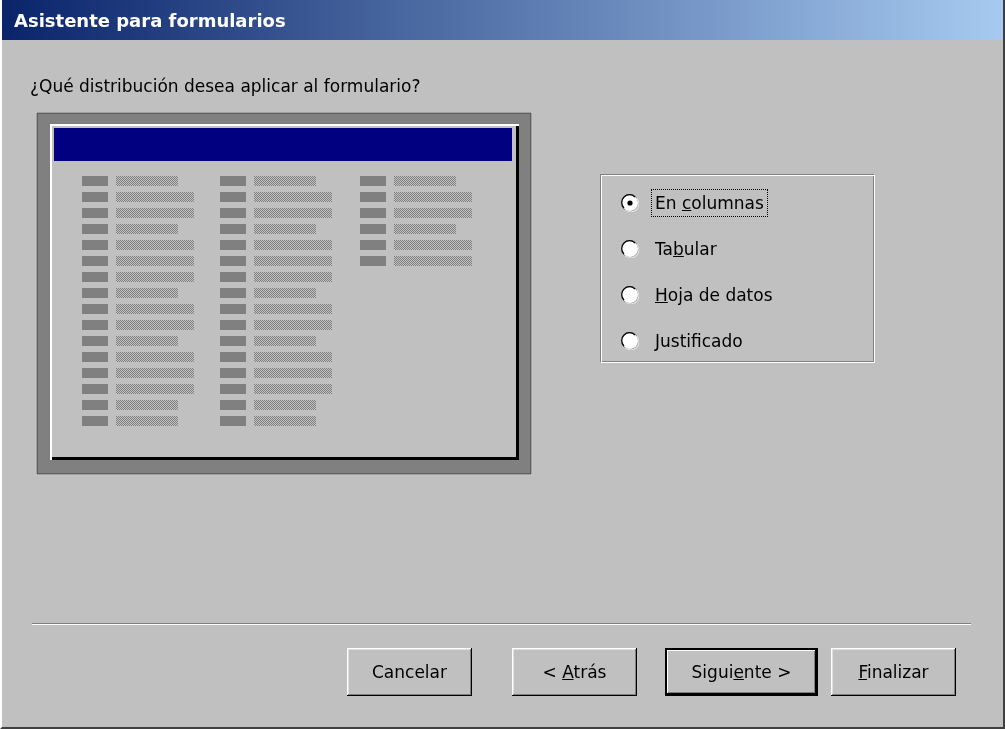 This screenshot has width=1005, height=729. What do you see at coordinates (709, 202) in the screenshot?
I see `option-label: En columnas` at bounding box center [709, 202].